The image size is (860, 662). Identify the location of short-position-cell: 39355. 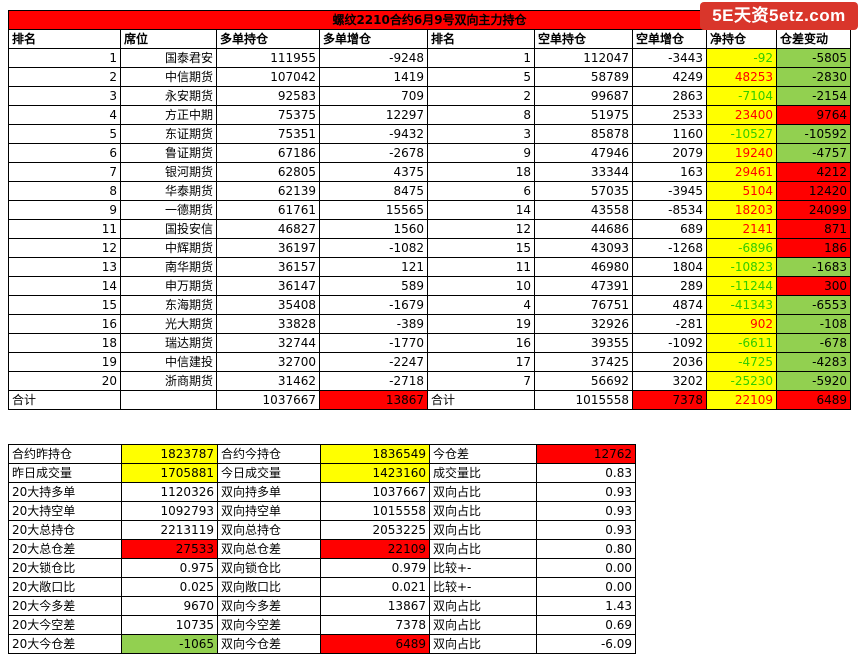
(583, 343).